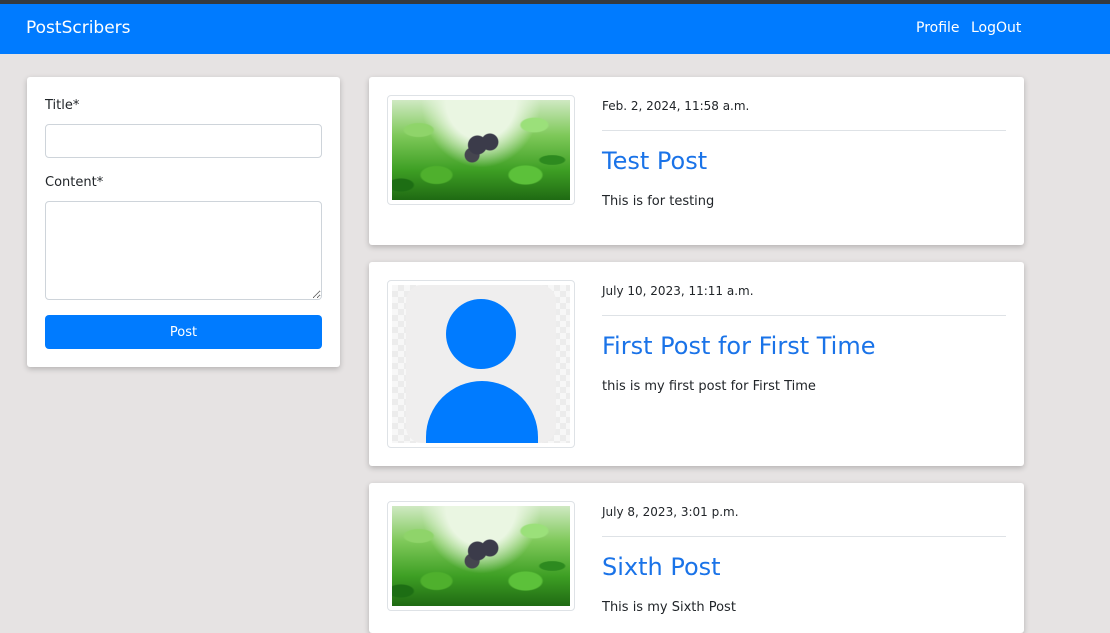  Describe the element at coordinates (676, 106) in the screenshot. I see `post-date: Feb. 2, 2024, 11:58 a.m.` at that location.